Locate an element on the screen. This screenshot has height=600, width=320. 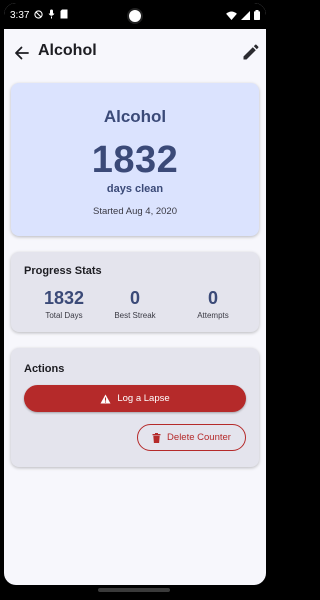
stat-total-days: 1832 Total Days is located at coordinates (64, 304).